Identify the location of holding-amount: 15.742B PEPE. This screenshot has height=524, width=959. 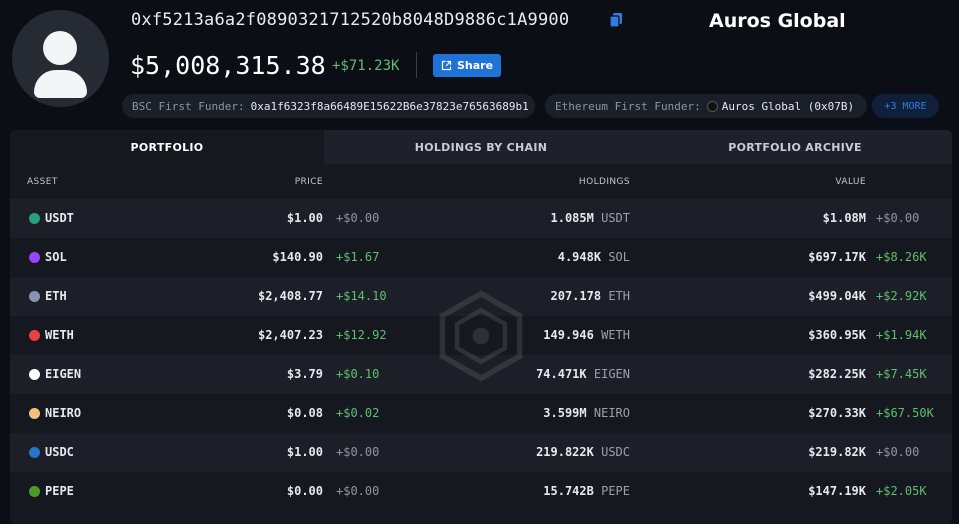
(586, 491).